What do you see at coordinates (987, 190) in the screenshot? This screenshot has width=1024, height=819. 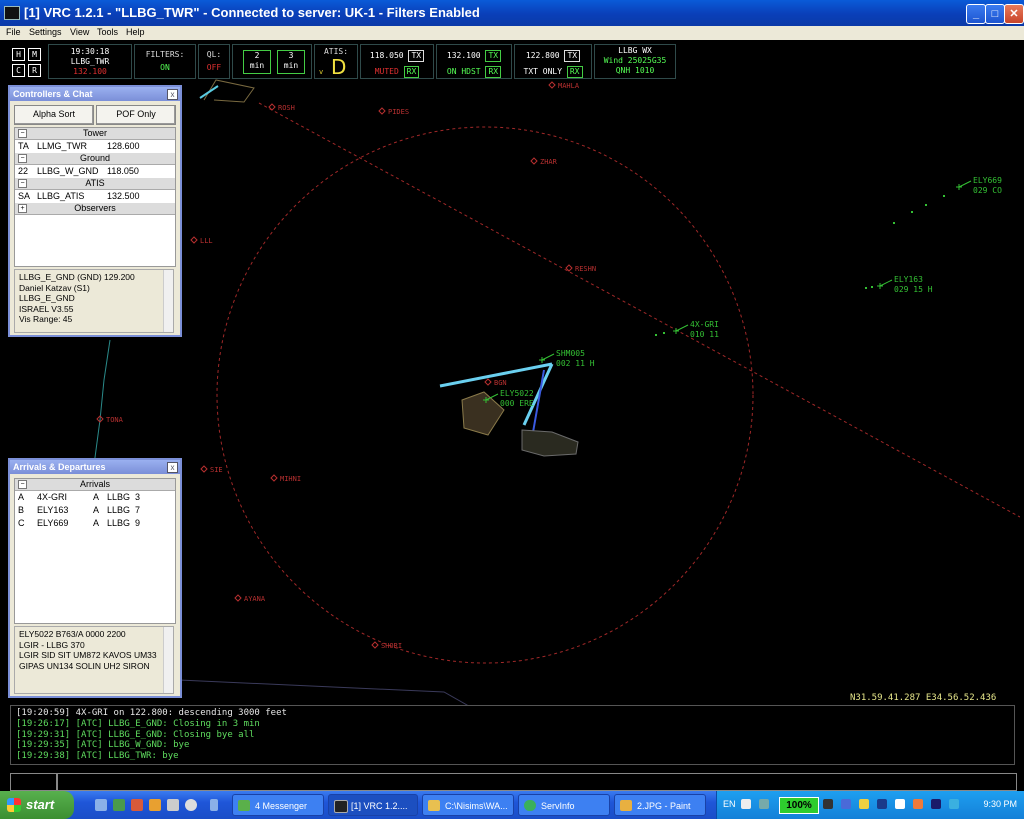 I see `aircraft-data-tag: 029 CO` at bounding box center [987, 190].